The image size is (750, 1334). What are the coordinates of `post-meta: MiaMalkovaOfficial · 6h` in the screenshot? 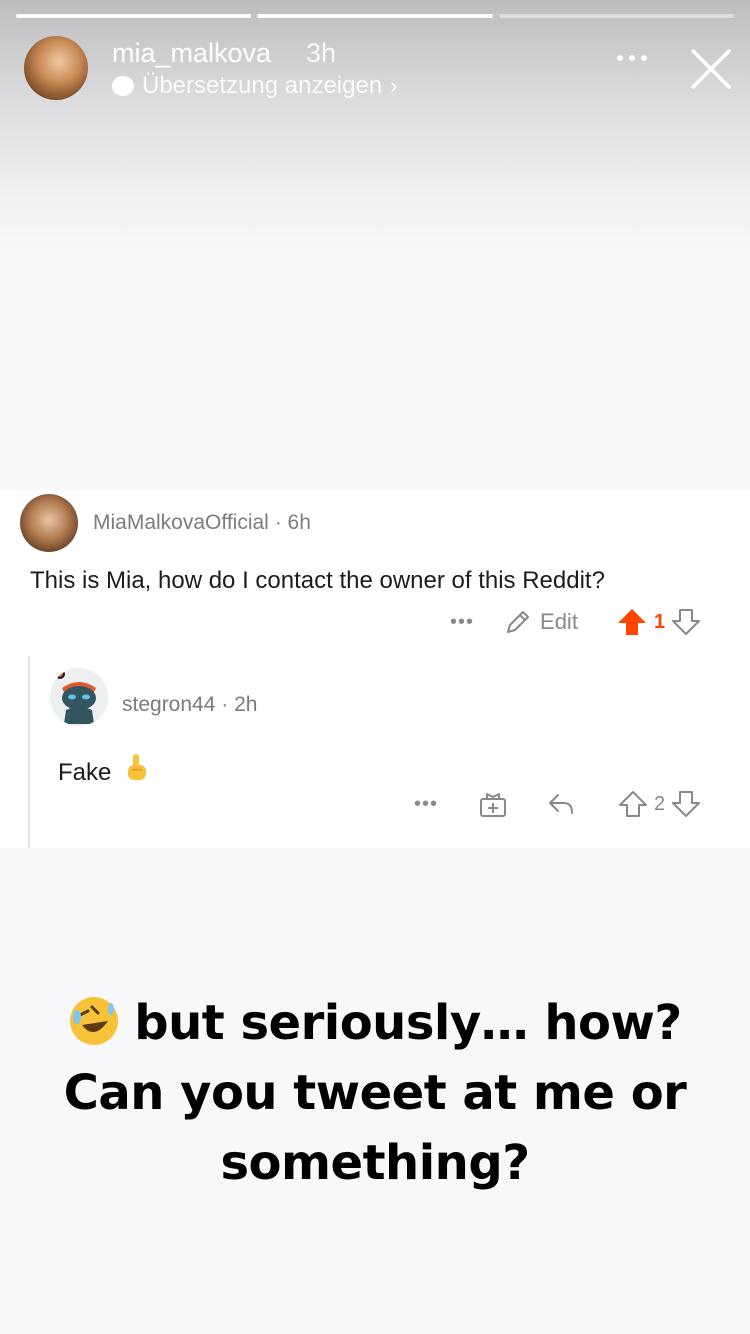 It's located at (202, 523).